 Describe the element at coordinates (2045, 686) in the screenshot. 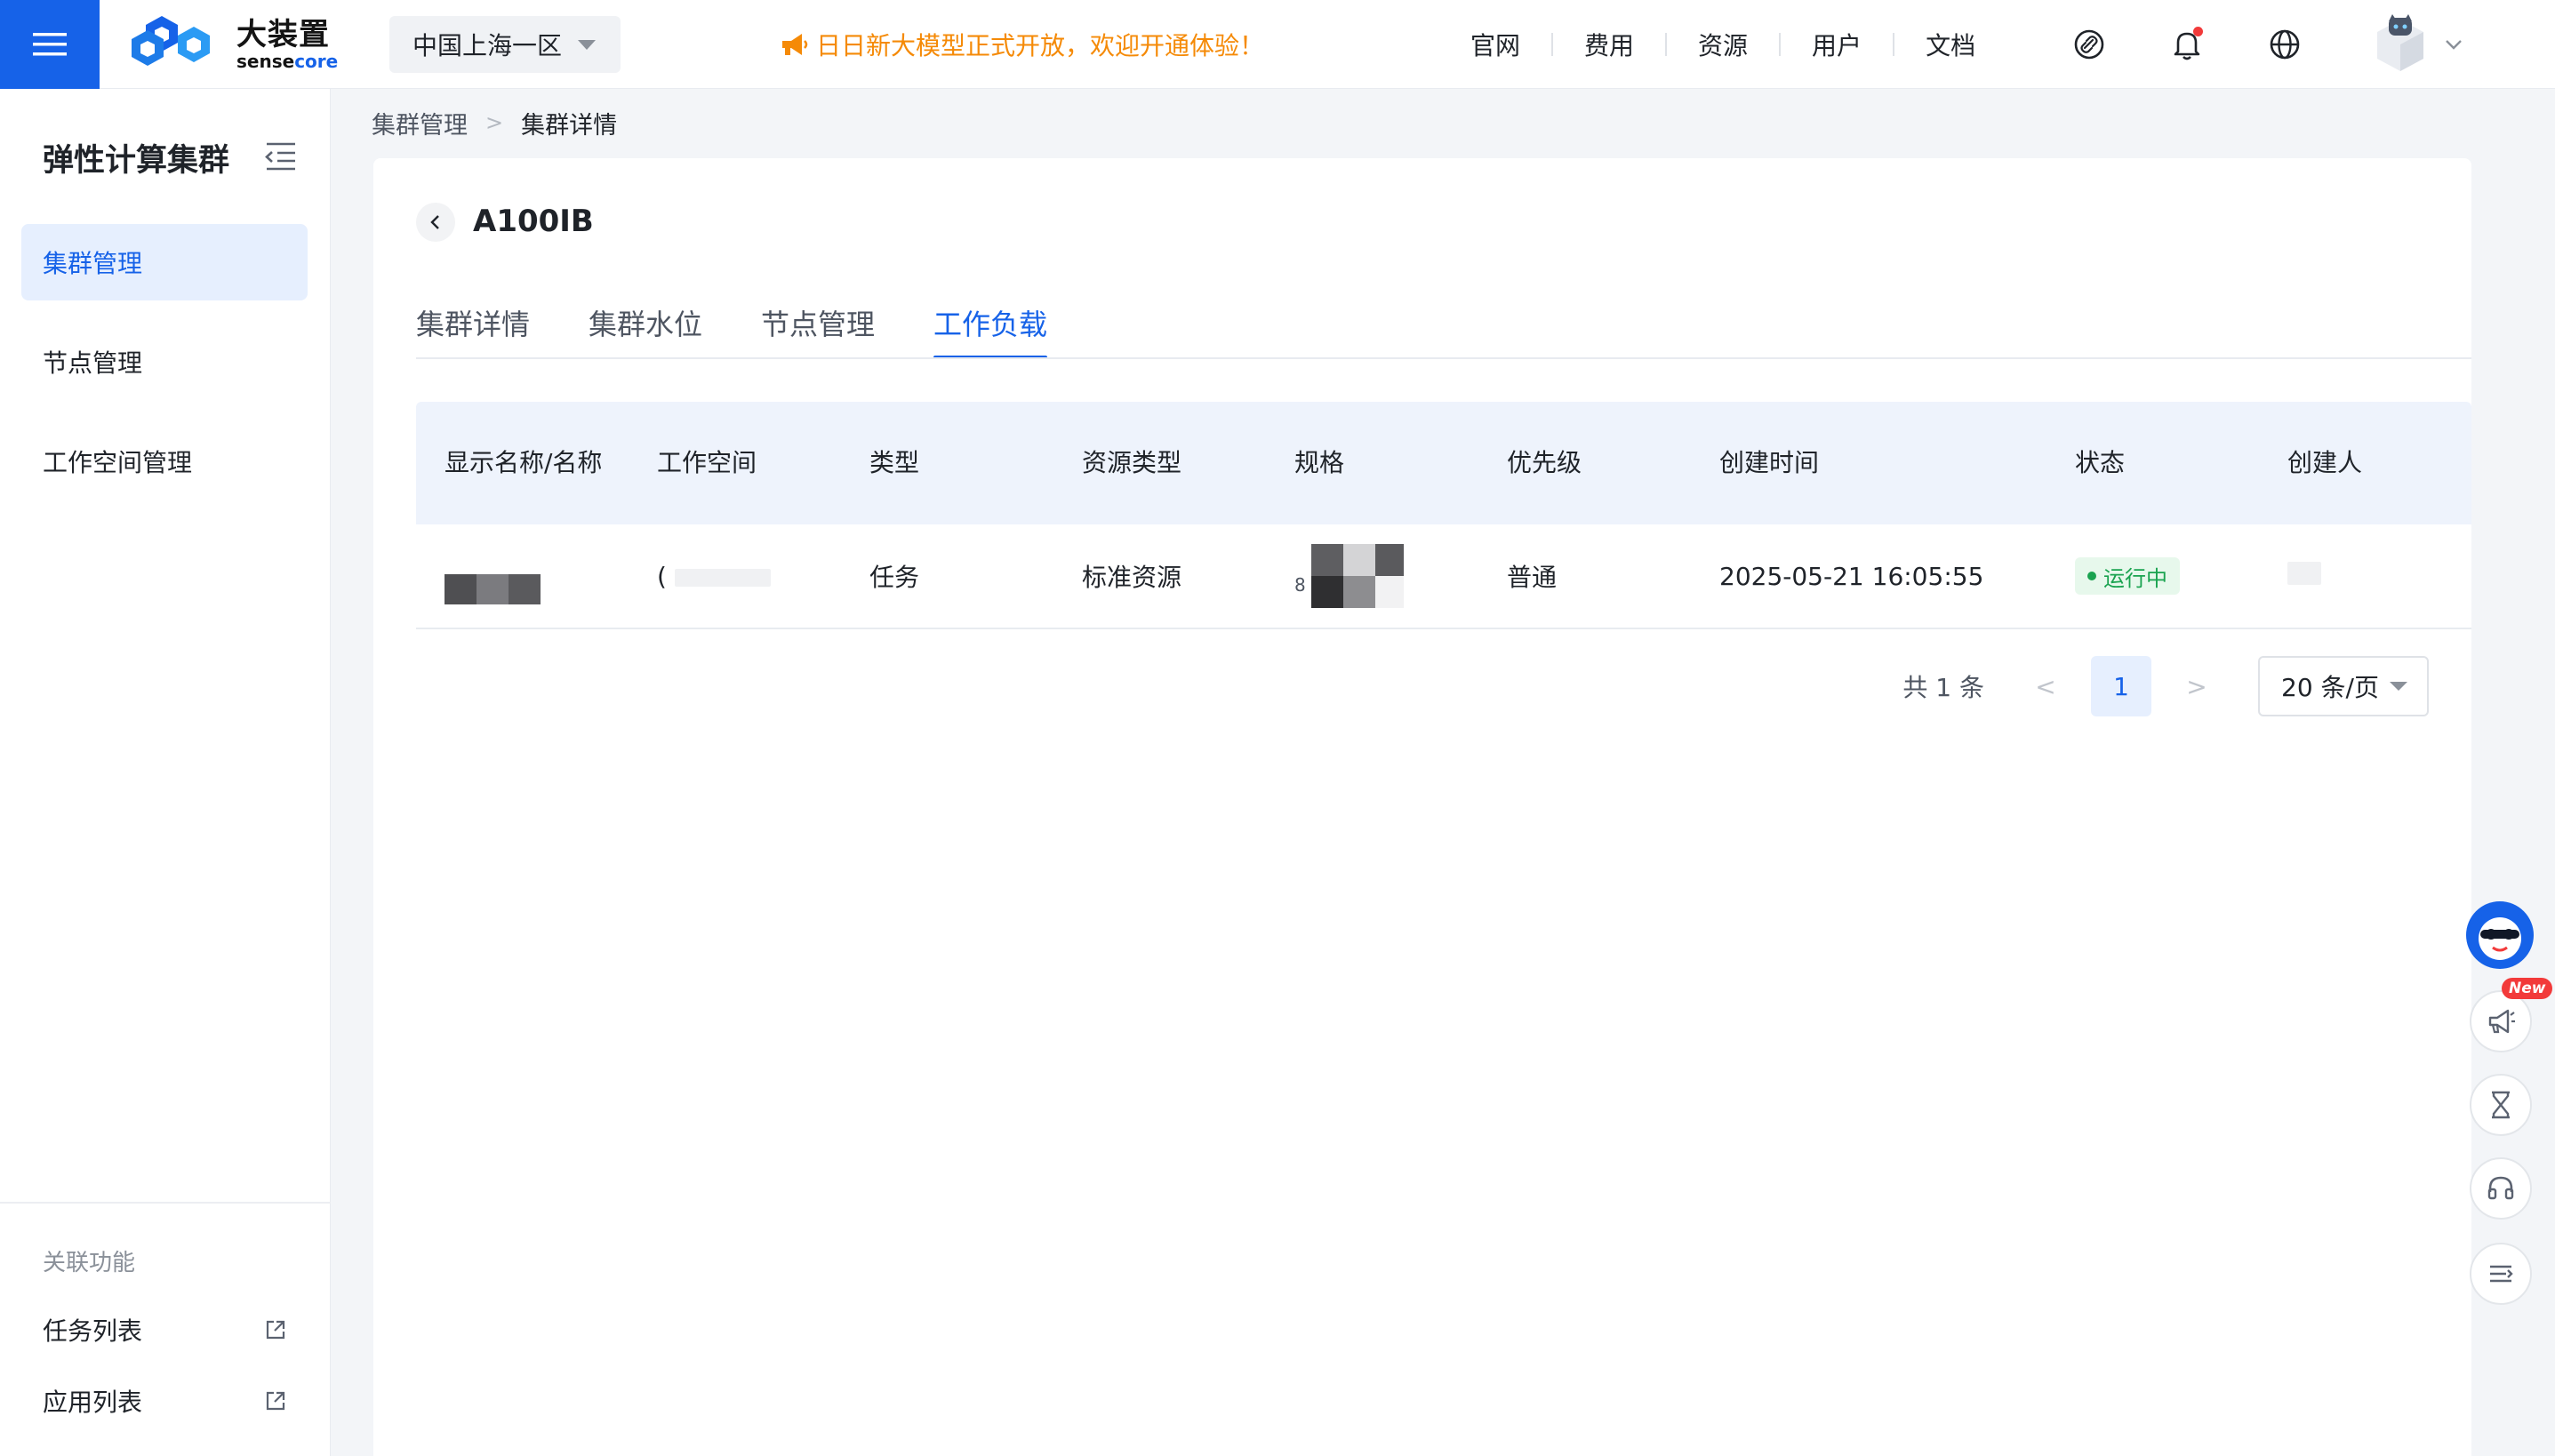

I see `prev-page-button: <` at that location.